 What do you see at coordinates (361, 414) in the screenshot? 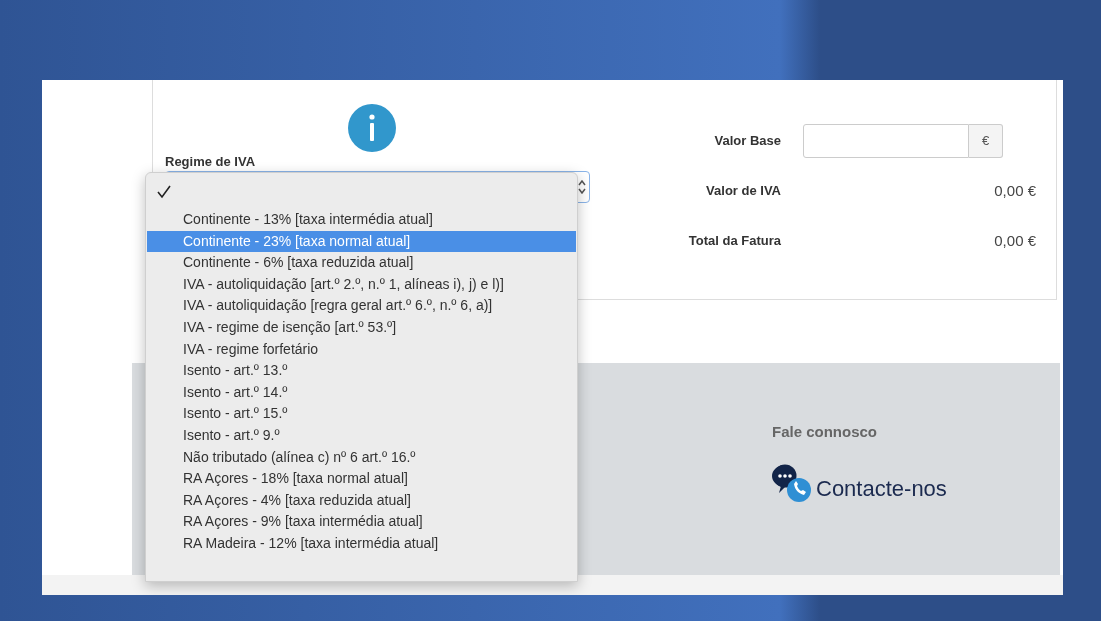
I see `dropdown-option: Isento - art.º 15.º` at bounding box center [361, 414].